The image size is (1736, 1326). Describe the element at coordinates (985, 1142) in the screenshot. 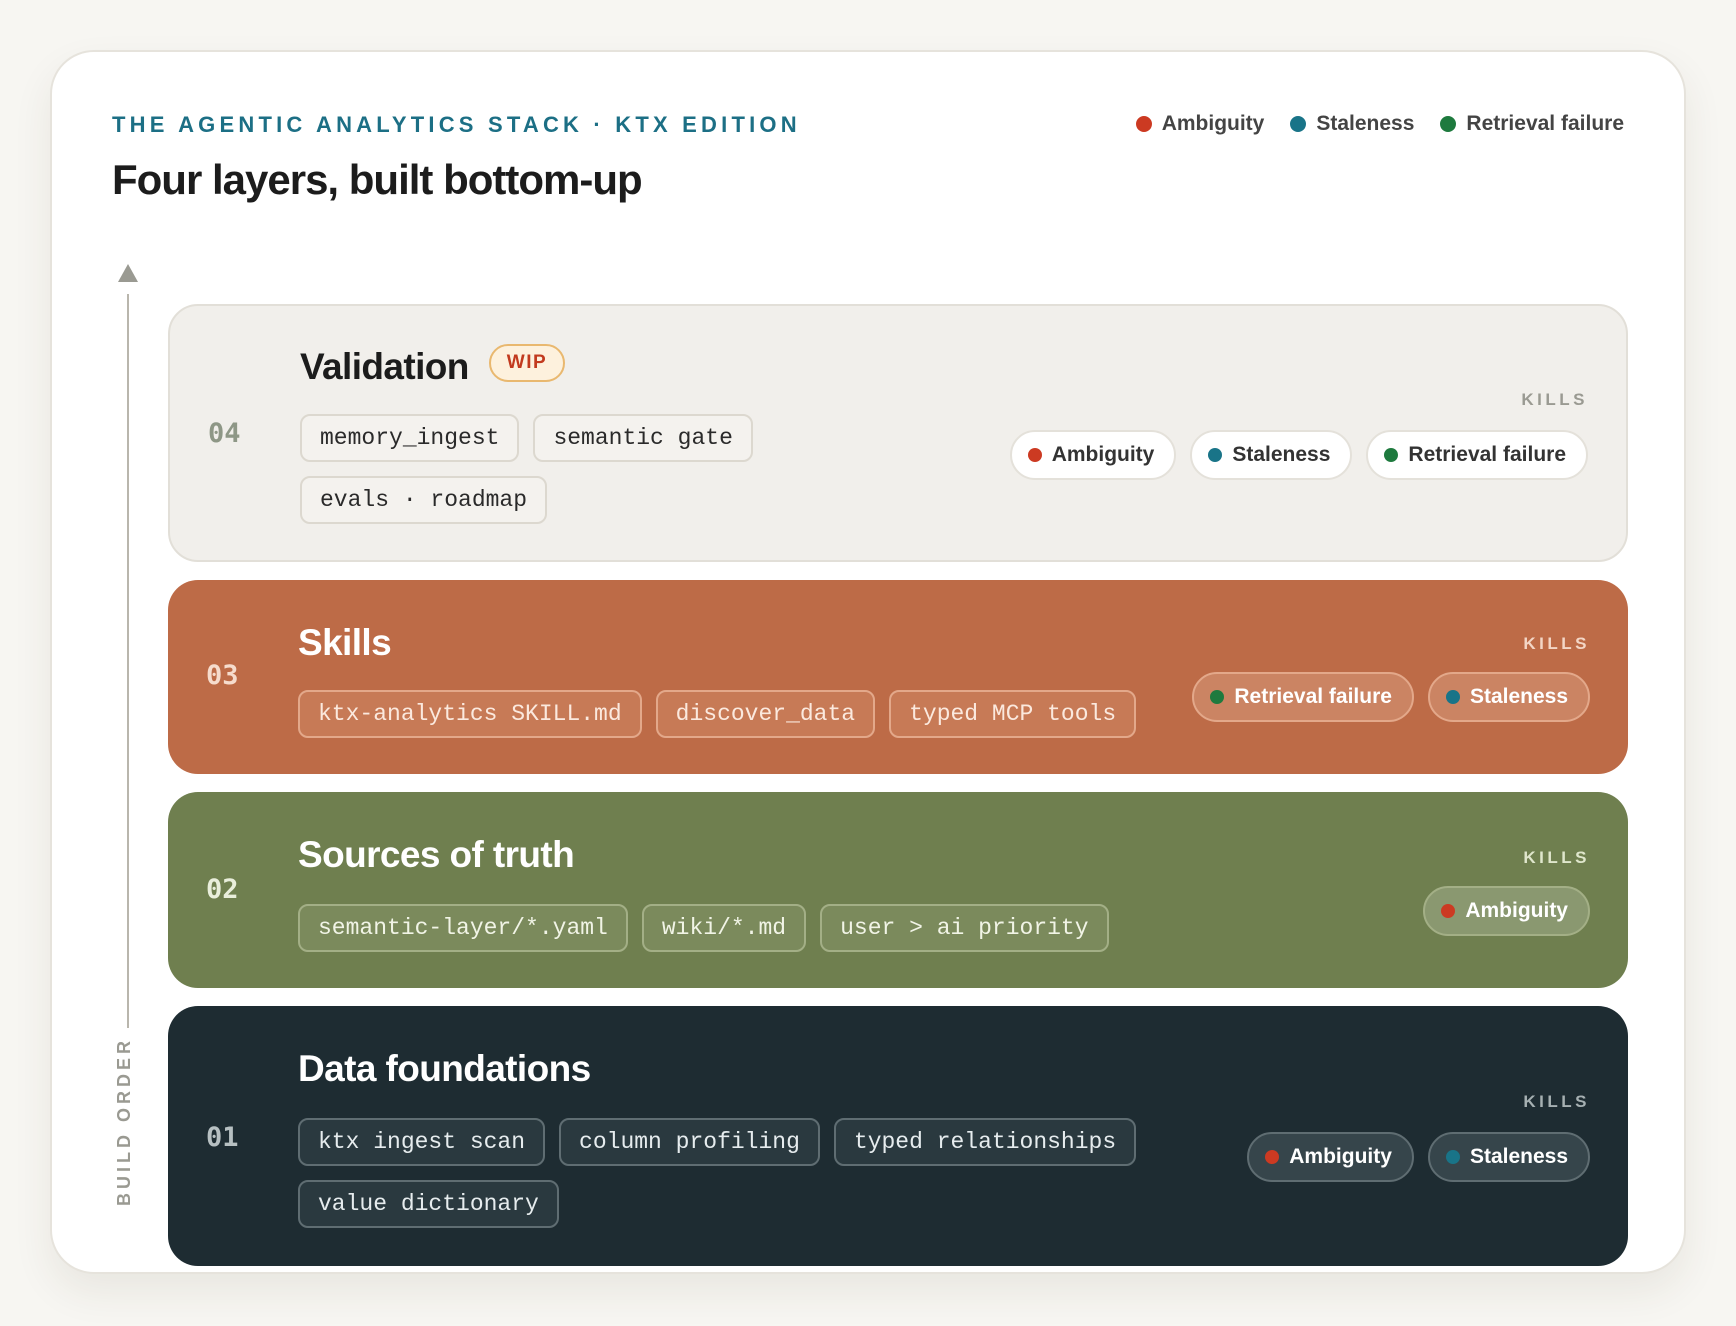

I see `tag: typed relationships` at that location.